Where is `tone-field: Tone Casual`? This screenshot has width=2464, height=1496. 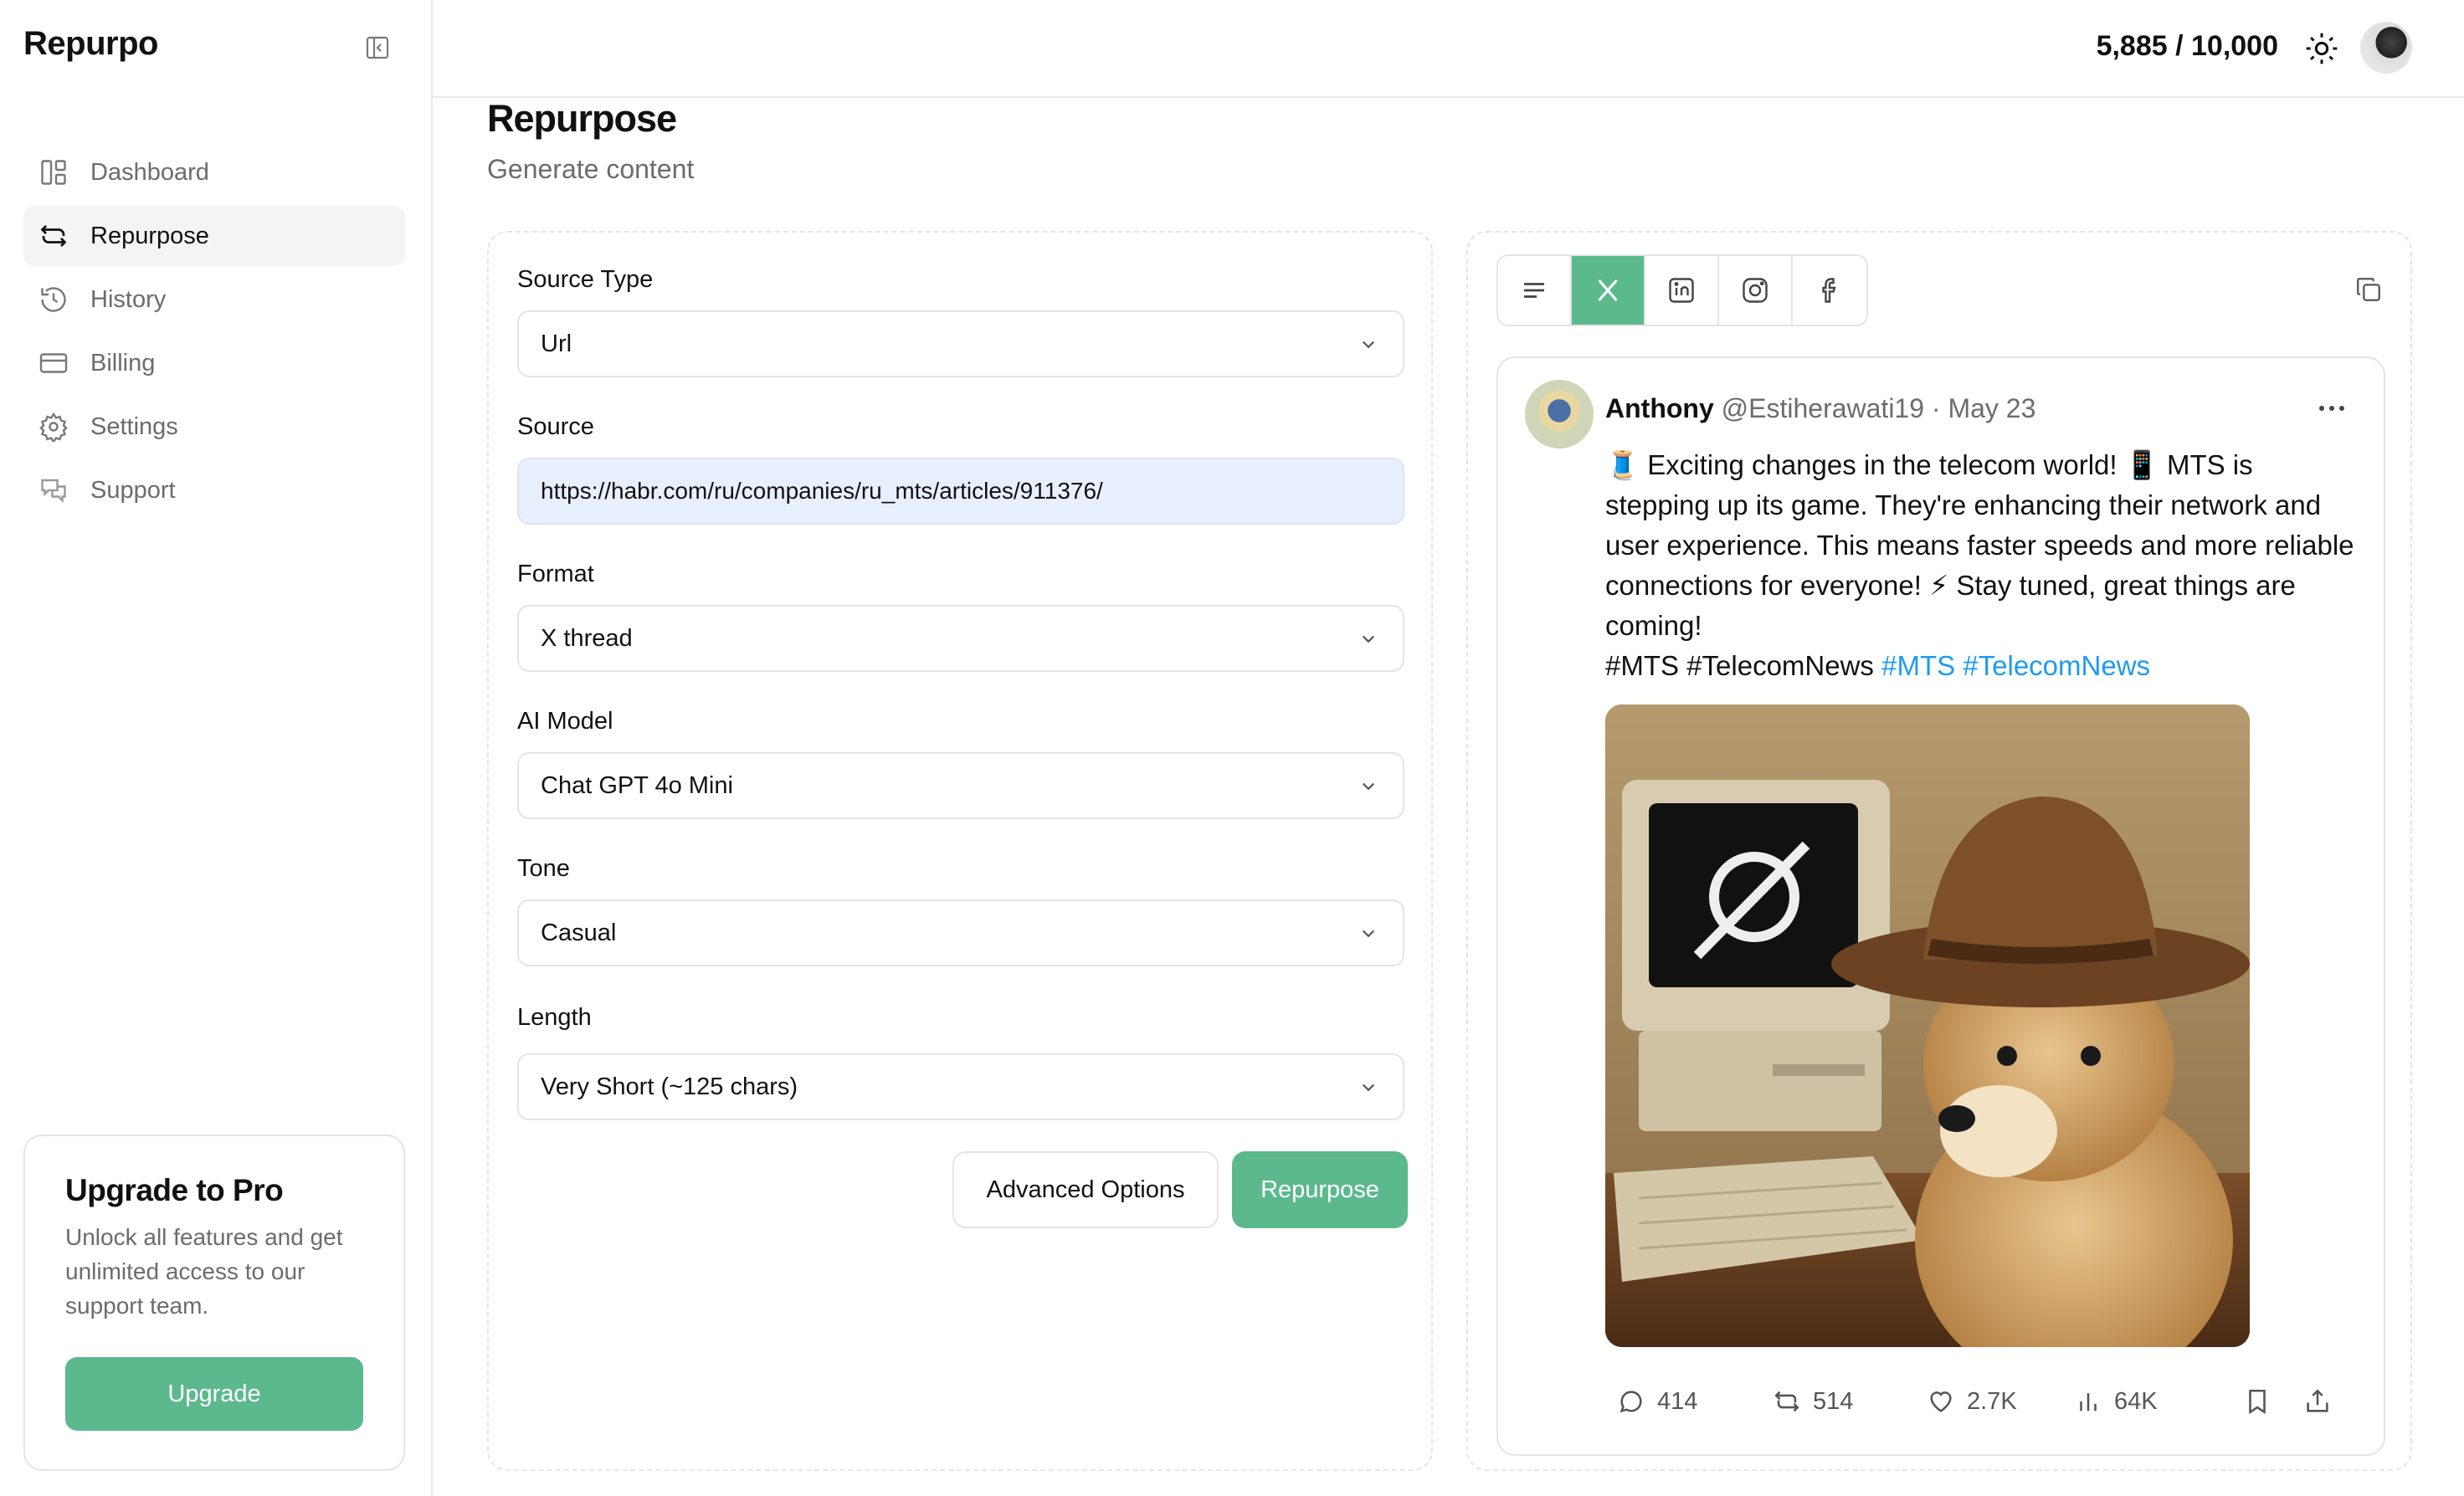 tone-field: Tone Casual is located at coordinates (960, 910).